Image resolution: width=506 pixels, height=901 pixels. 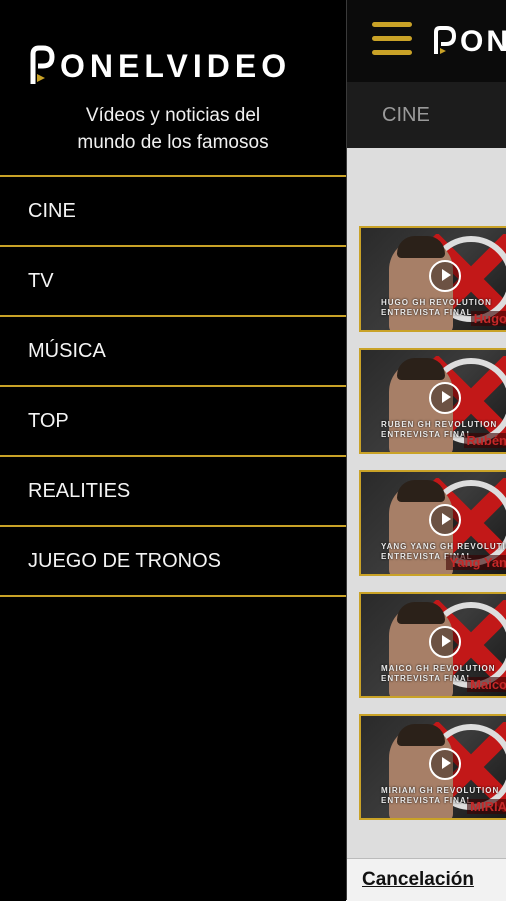 What do you see at coordinates (52, 211) in the screenshot?
I see `menu-item-label: CINE` at bounding box center [52, 211].